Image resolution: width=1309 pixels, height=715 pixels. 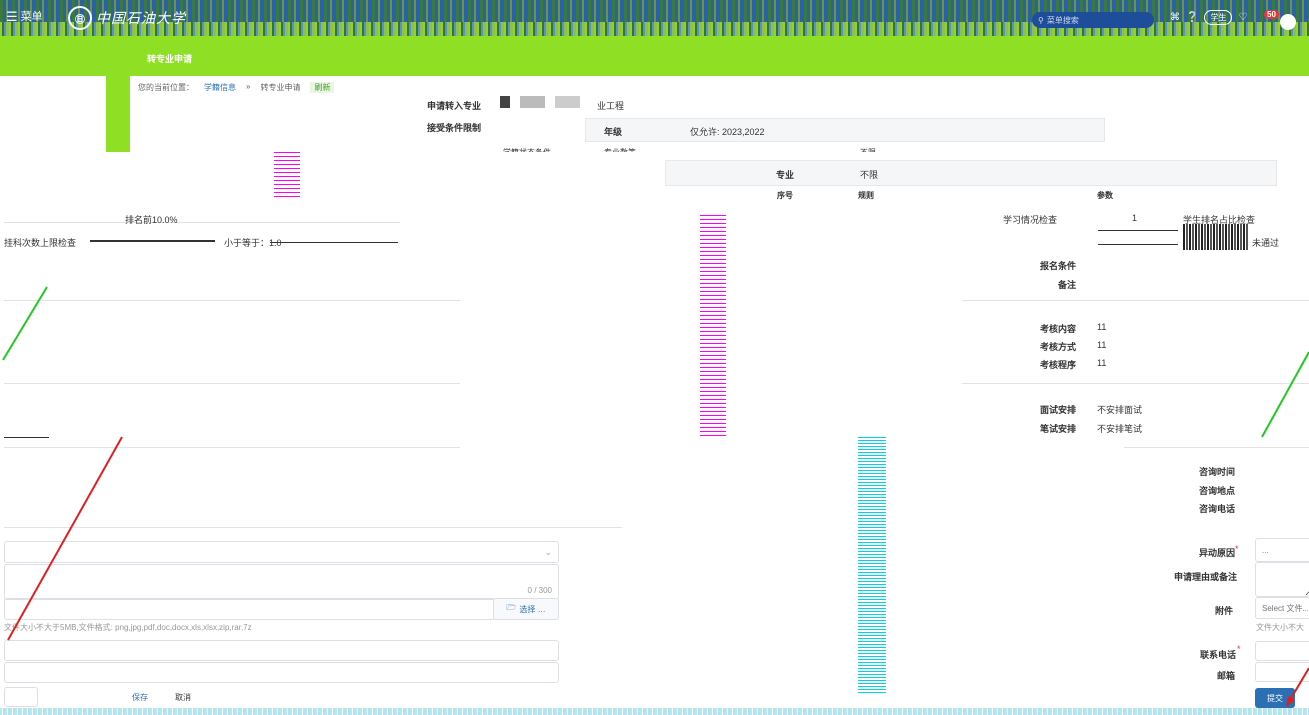 I want to click on bottom-decoration, so click(x=654, y=711).